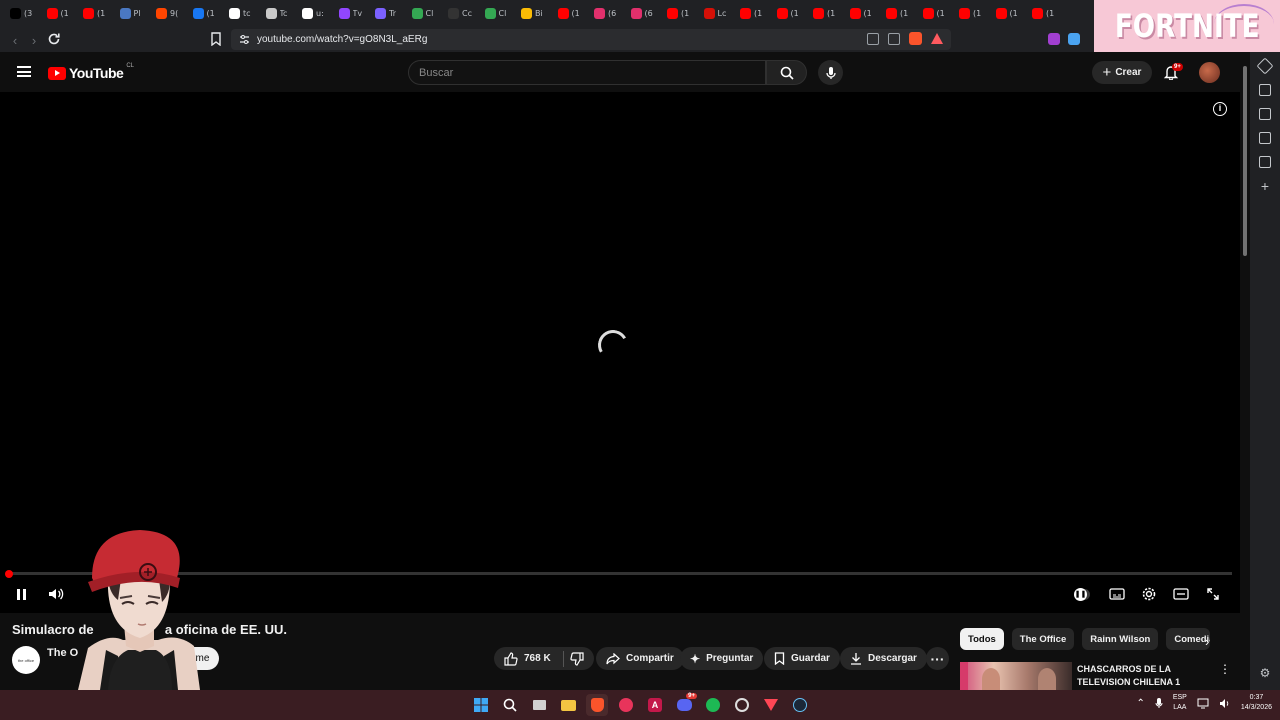  I want to click on info-icon: i, so click(1220, 109).